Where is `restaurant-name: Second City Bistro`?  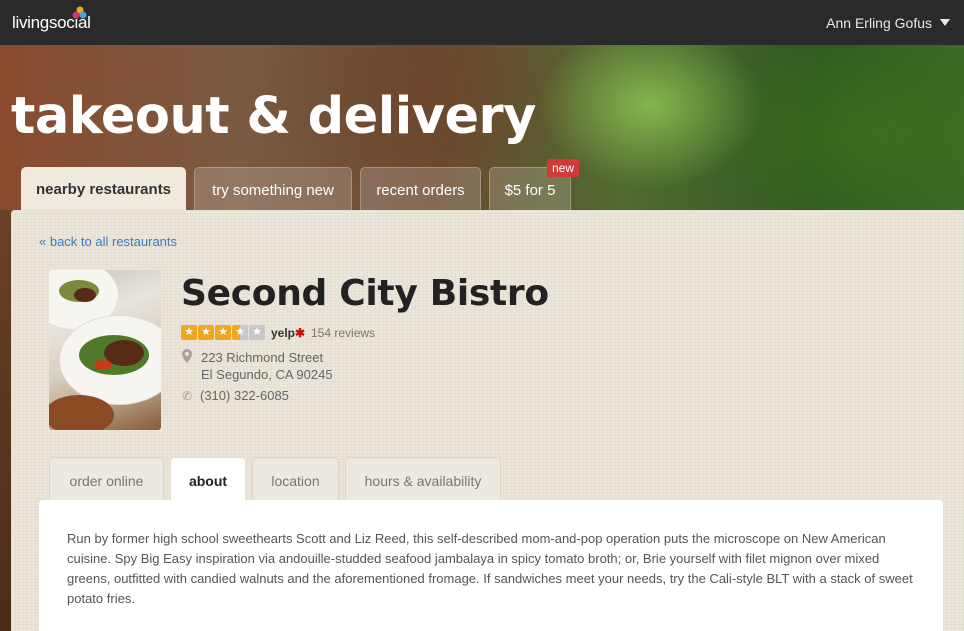
restaurant-name: Second City Bistro is located at coordinates (365, 293).